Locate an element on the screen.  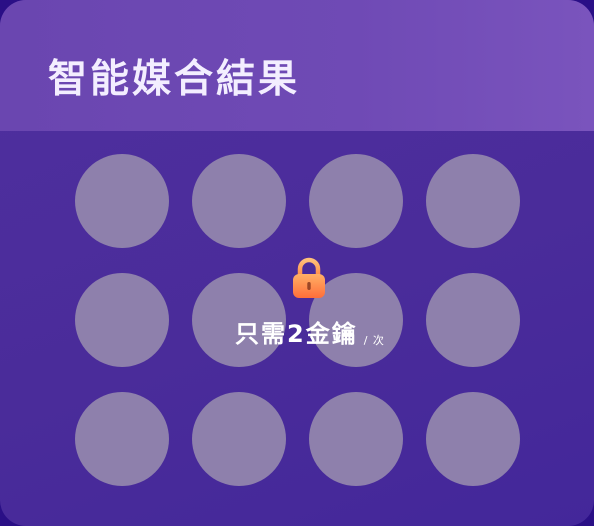
unlock-price: 只需2金鑰 / 次 is located at coordinates (310, 332).